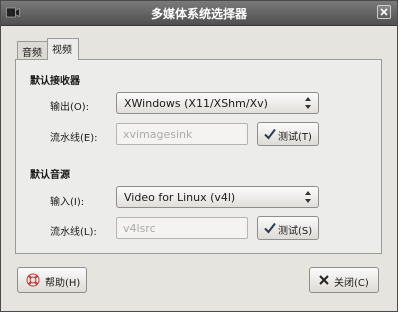 The width and height of the screenshot is (400, 314). I want to click on tab-audio-label: 音频, so click(32, 53).